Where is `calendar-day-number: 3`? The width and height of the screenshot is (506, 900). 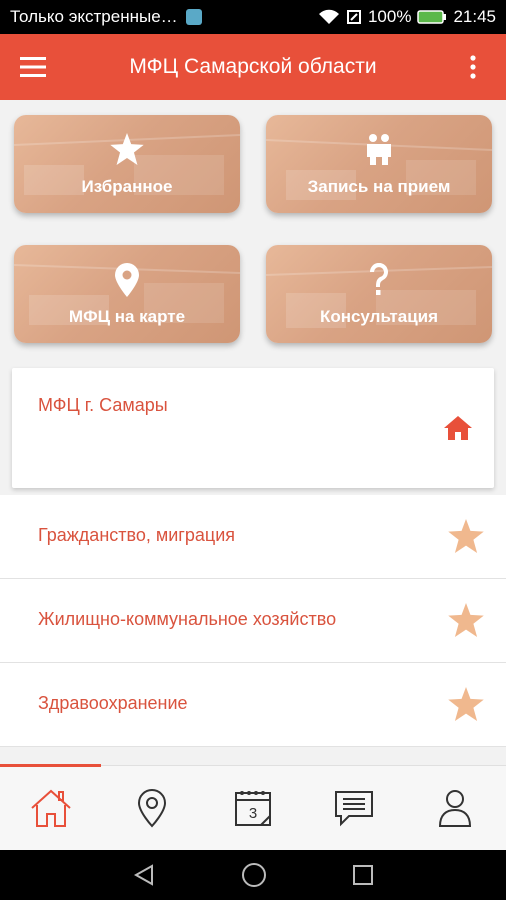
calendar-day-number: 3 is located at coordinates (253, 813).